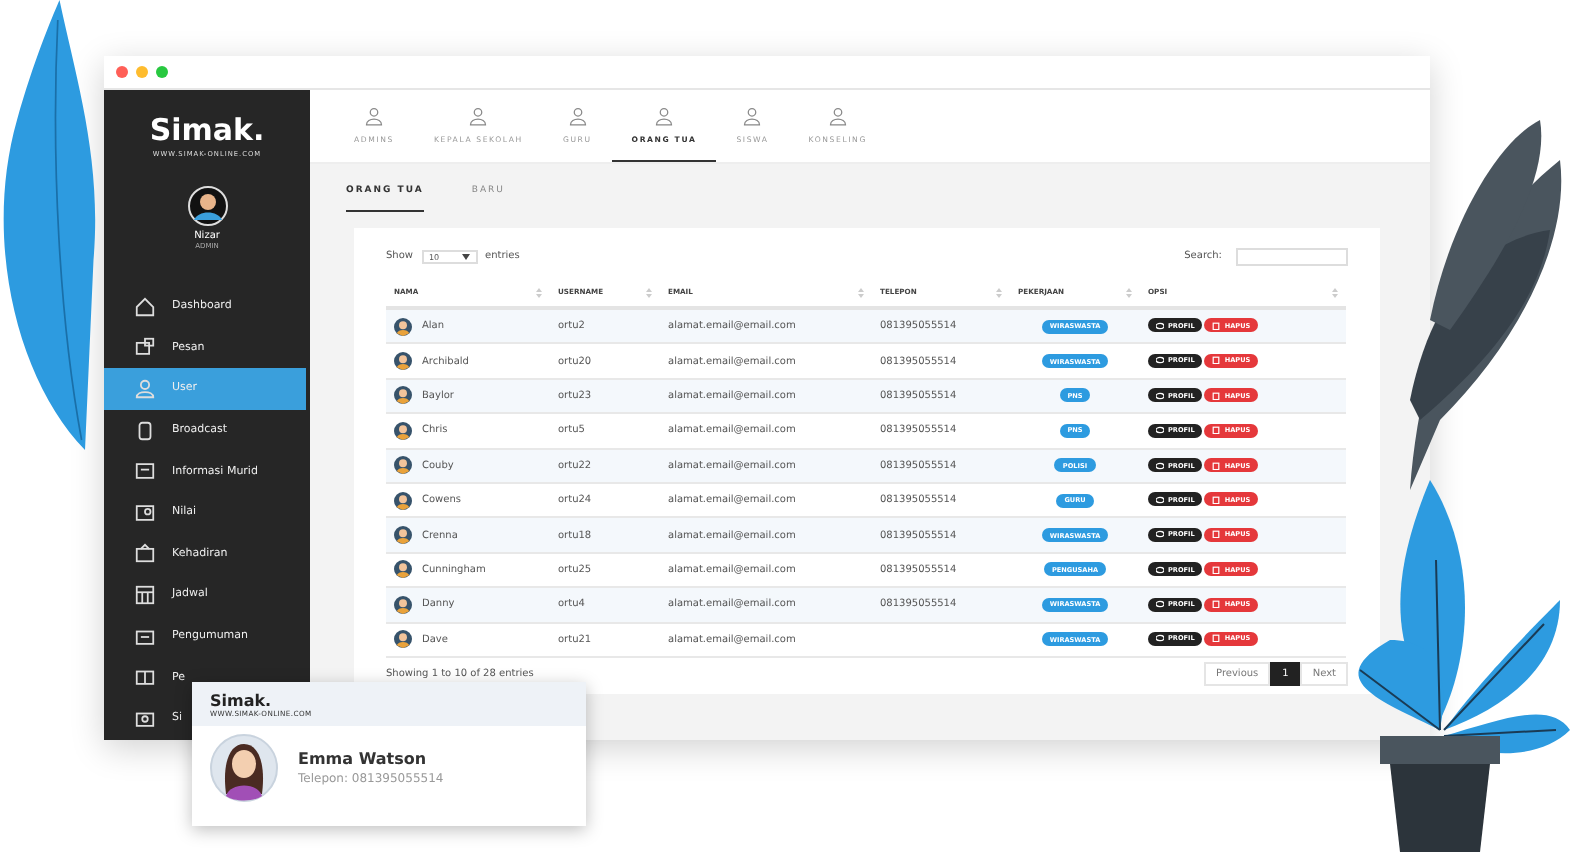  Describe the element at coordinates (142, 72) in the screenshot. I see `window-minimize-button` at that location.